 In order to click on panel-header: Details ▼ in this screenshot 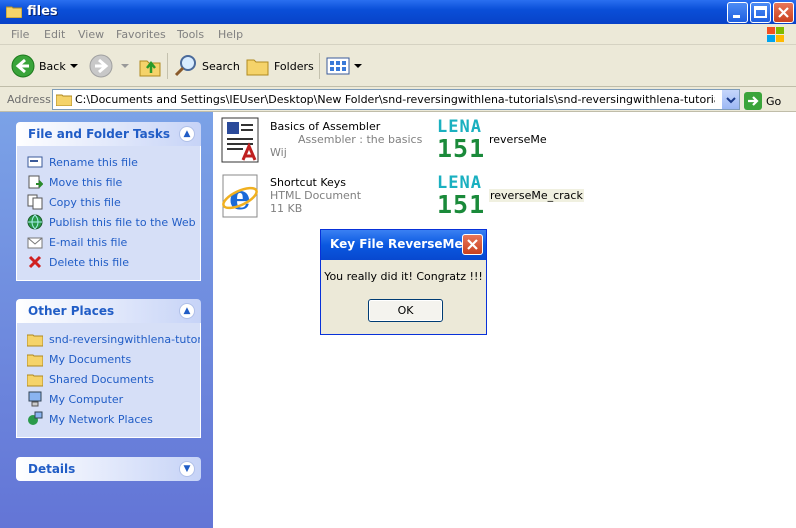, I will do `click(108, 469)`.